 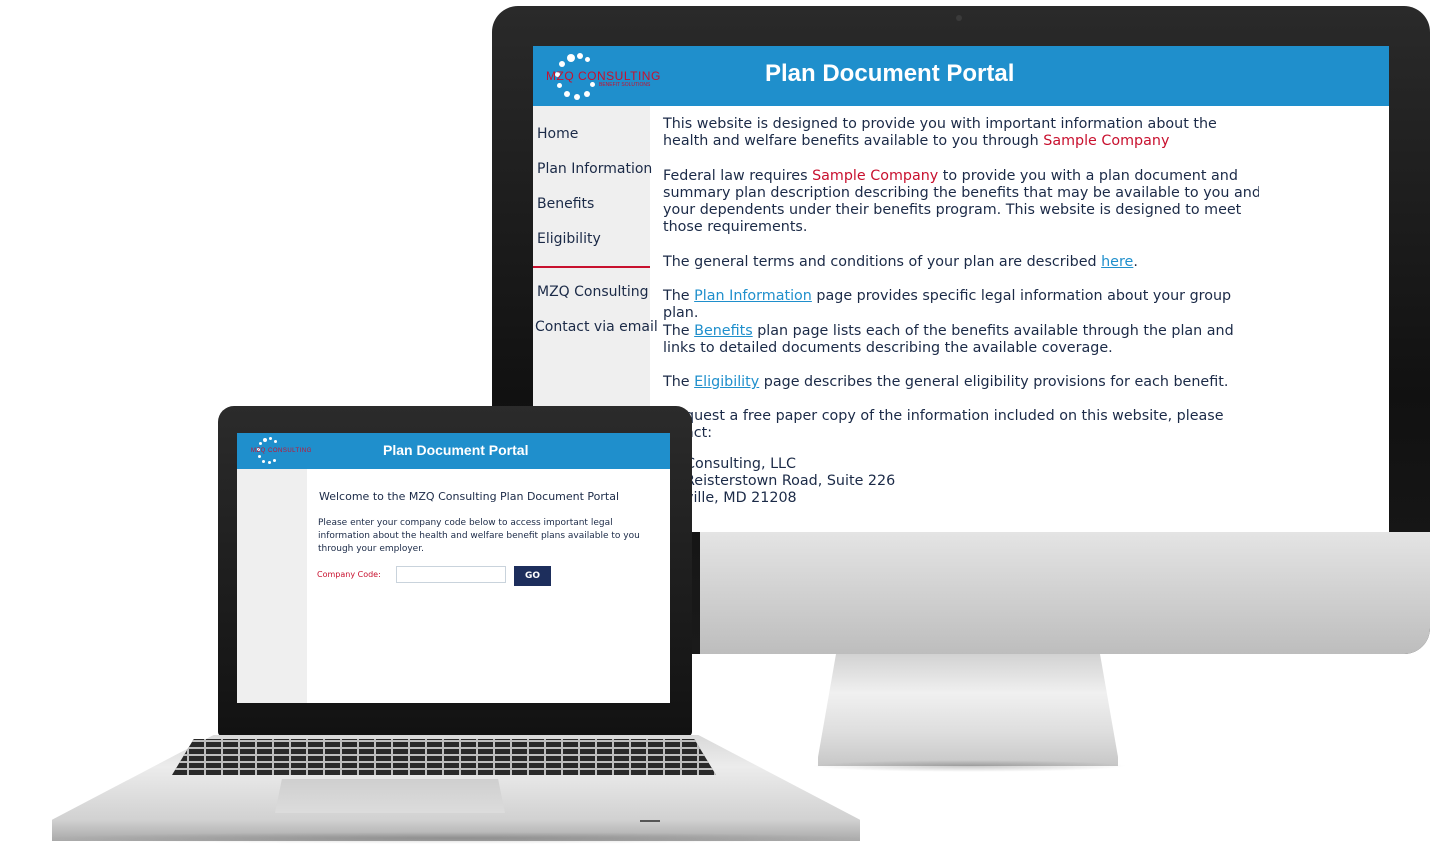 I want to click on sidebar-item-mzq-consulting: MZQ Consulting, so click(x=593, y=292).